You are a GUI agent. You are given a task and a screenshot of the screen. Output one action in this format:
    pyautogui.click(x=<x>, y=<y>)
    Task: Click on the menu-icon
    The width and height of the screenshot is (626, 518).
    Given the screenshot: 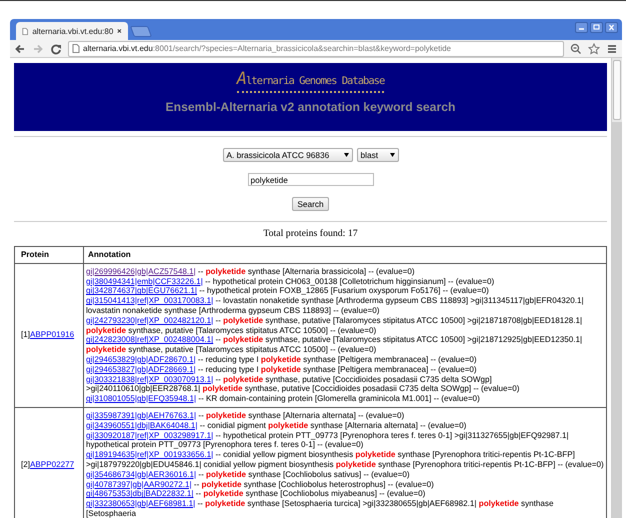 What is the action you would take?
    pyautogui.click(x=612, y=48)
    